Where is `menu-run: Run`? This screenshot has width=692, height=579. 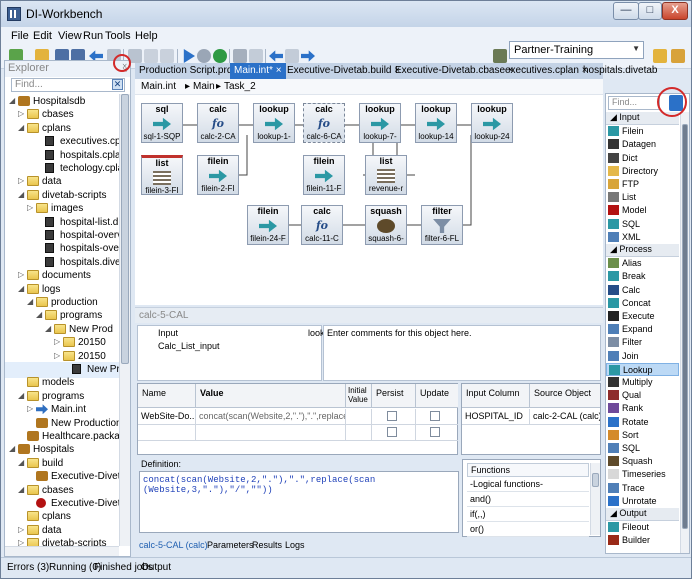 menu-run: Run is located at coordinates (93, 36).